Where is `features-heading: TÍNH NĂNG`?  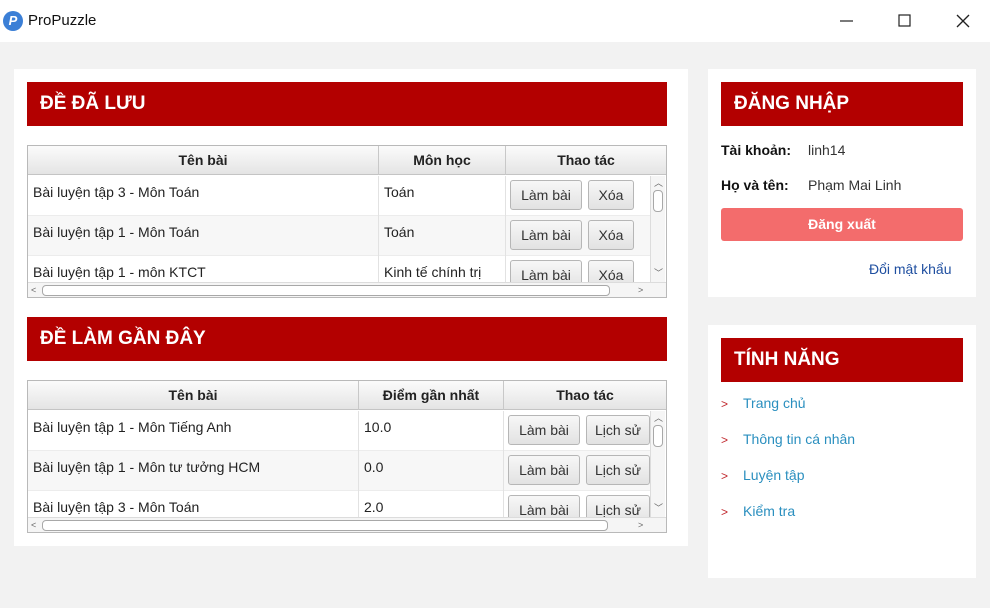
features-heading: TÍNH NĂNG is located at coordinates (787, 359).